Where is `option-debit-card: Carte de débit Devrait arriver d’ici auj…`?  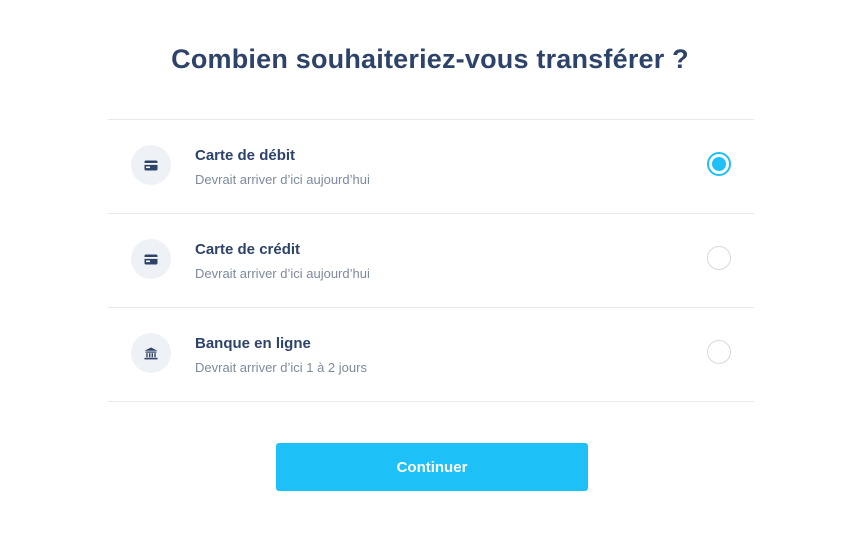 option-debit-card: Carte de débit Devrait arriver d’ici auj… is located at coordinates (431, 167).